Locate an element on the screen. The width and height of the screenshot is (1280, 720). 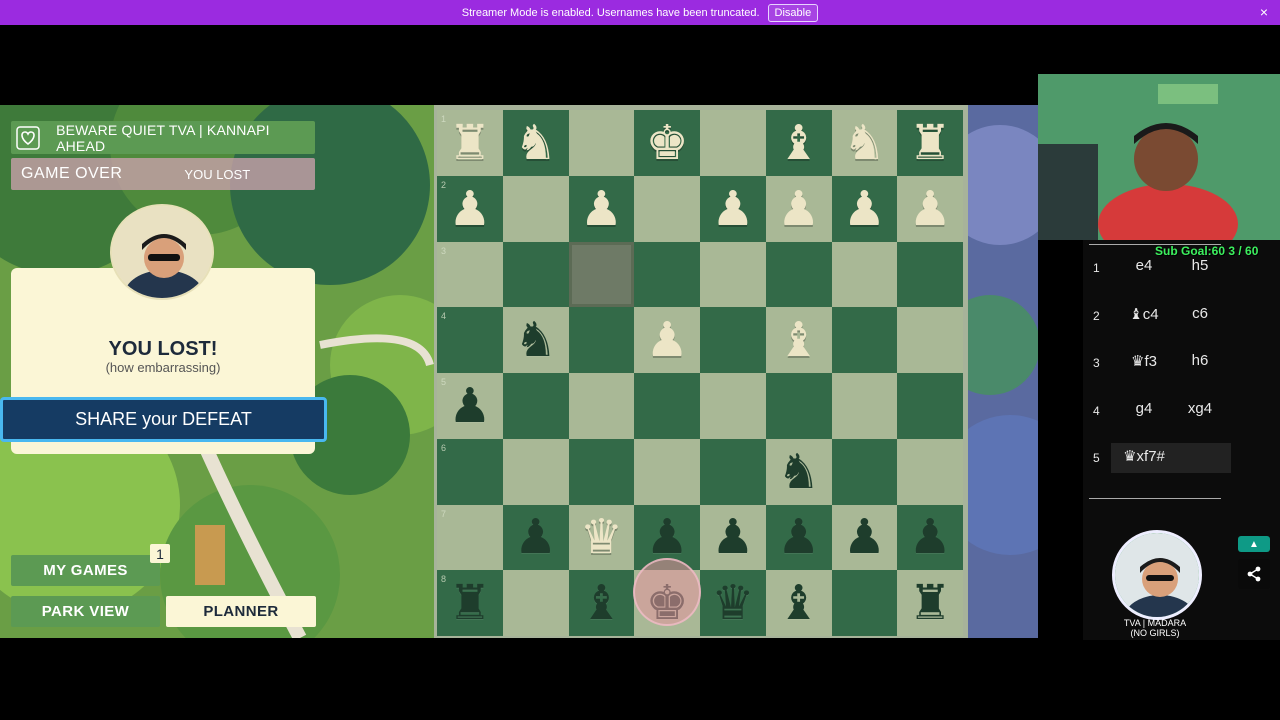
board-square: ♚ is located at coordinates (667, 143).